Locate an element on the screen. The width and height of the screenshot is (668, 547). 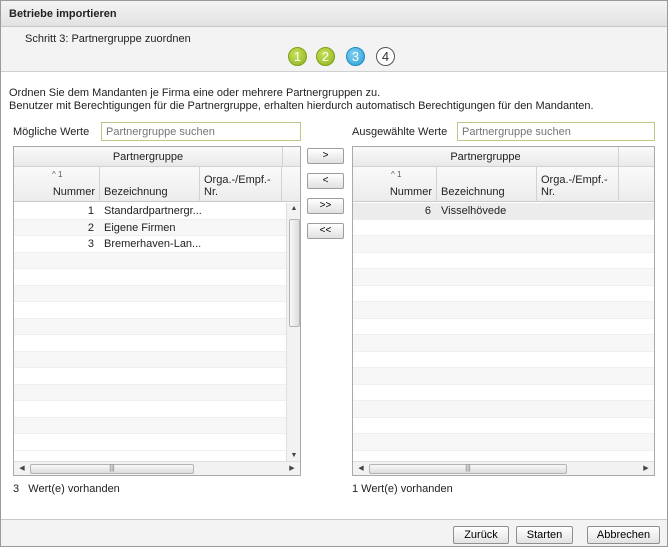
add-all-button: >> is located at coordinates (325, 206).